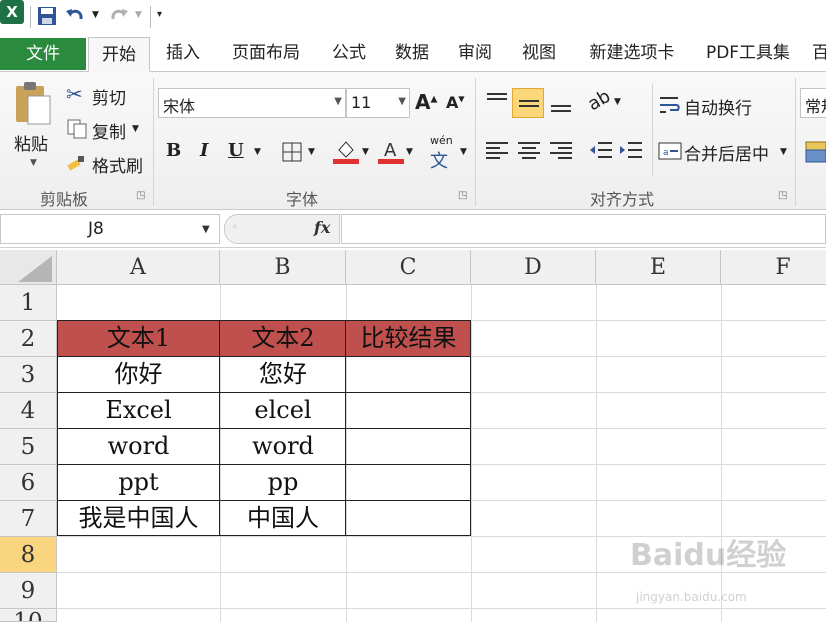 This screenshot has width=826, height=622. What do you see at coordinates (783, 152) in the screenshot?
I see `merge-dropdown-icon: ▼` at bounding box center [783, 152].